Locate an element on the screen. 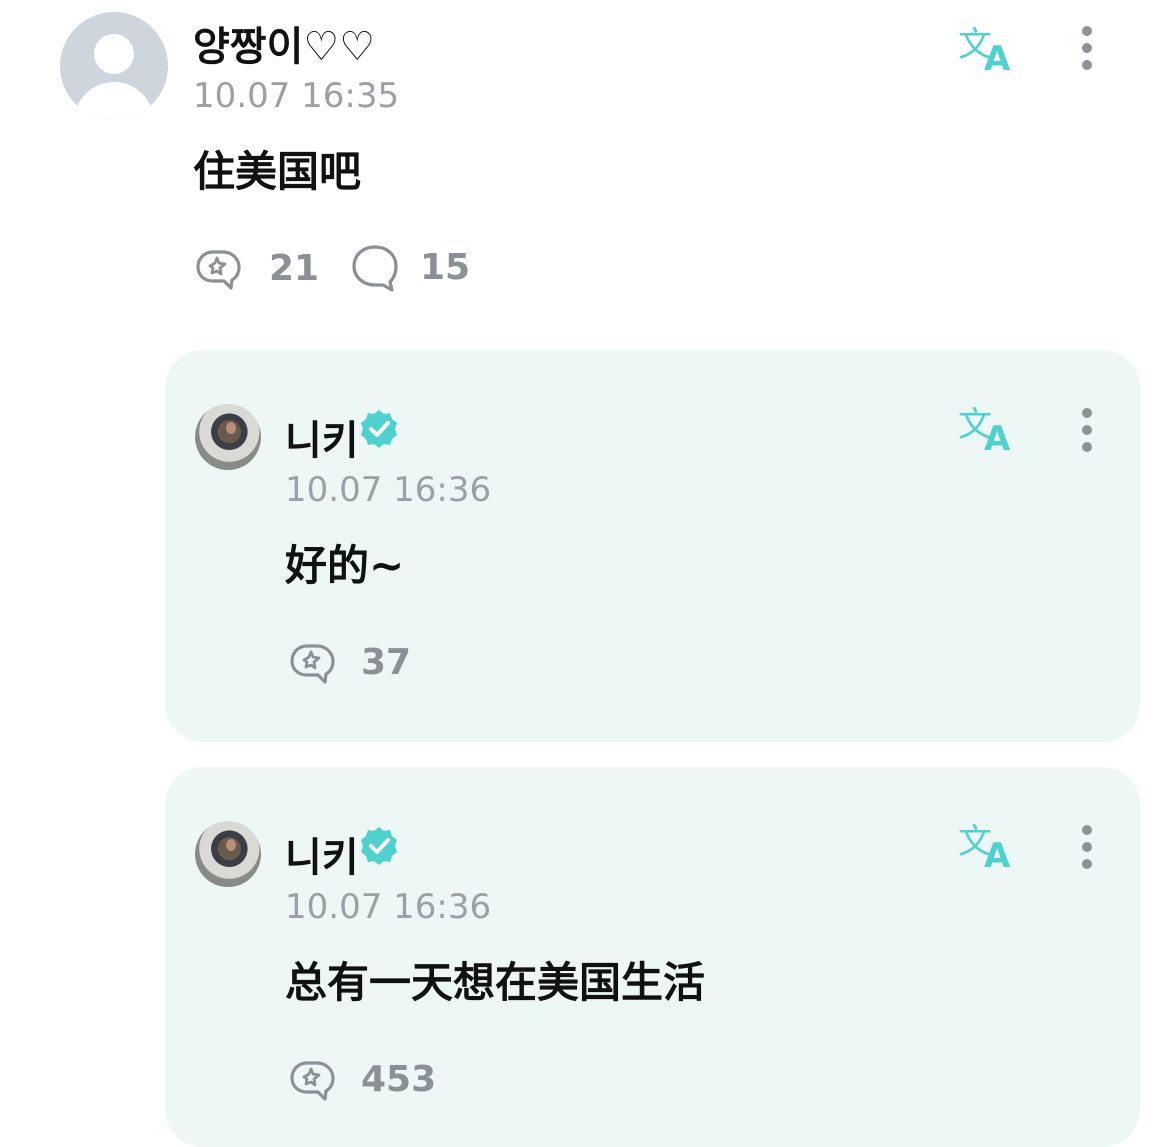  avatar-body-shape is located at coordinates (114, 101).